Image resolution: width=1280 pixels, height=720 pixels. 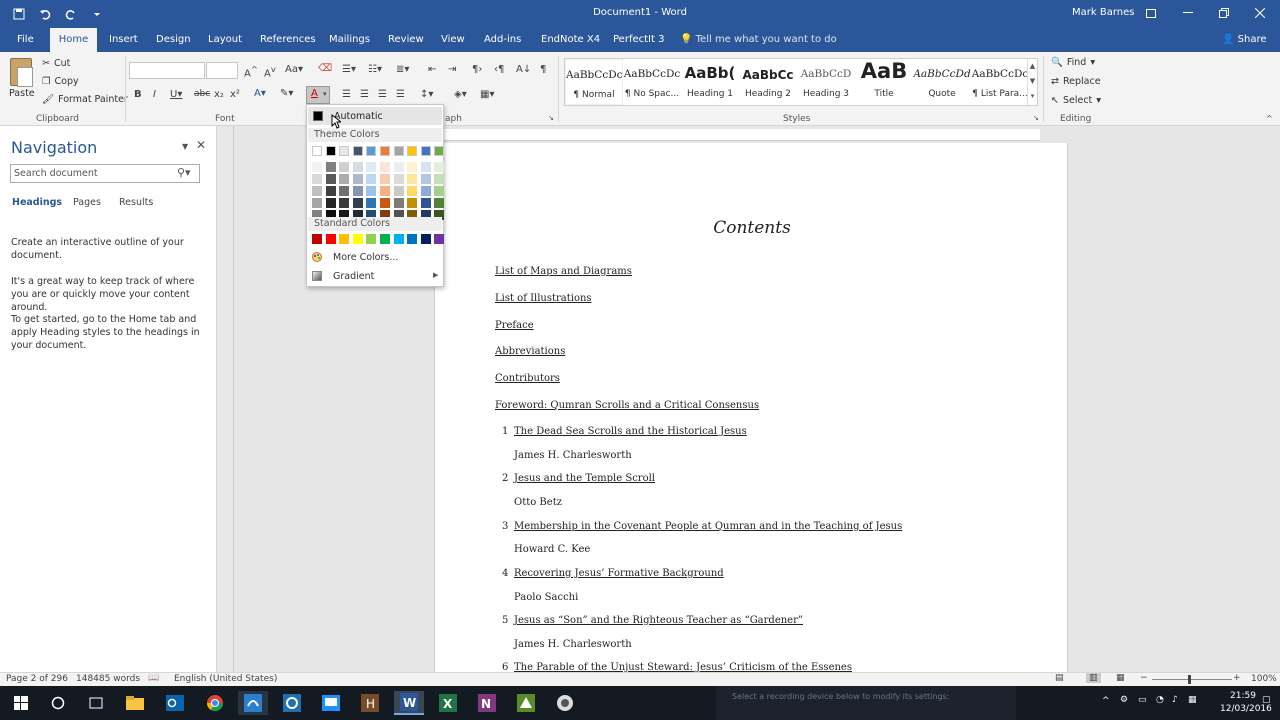 I want to click on font-name-box, so click(x=167, y=70).